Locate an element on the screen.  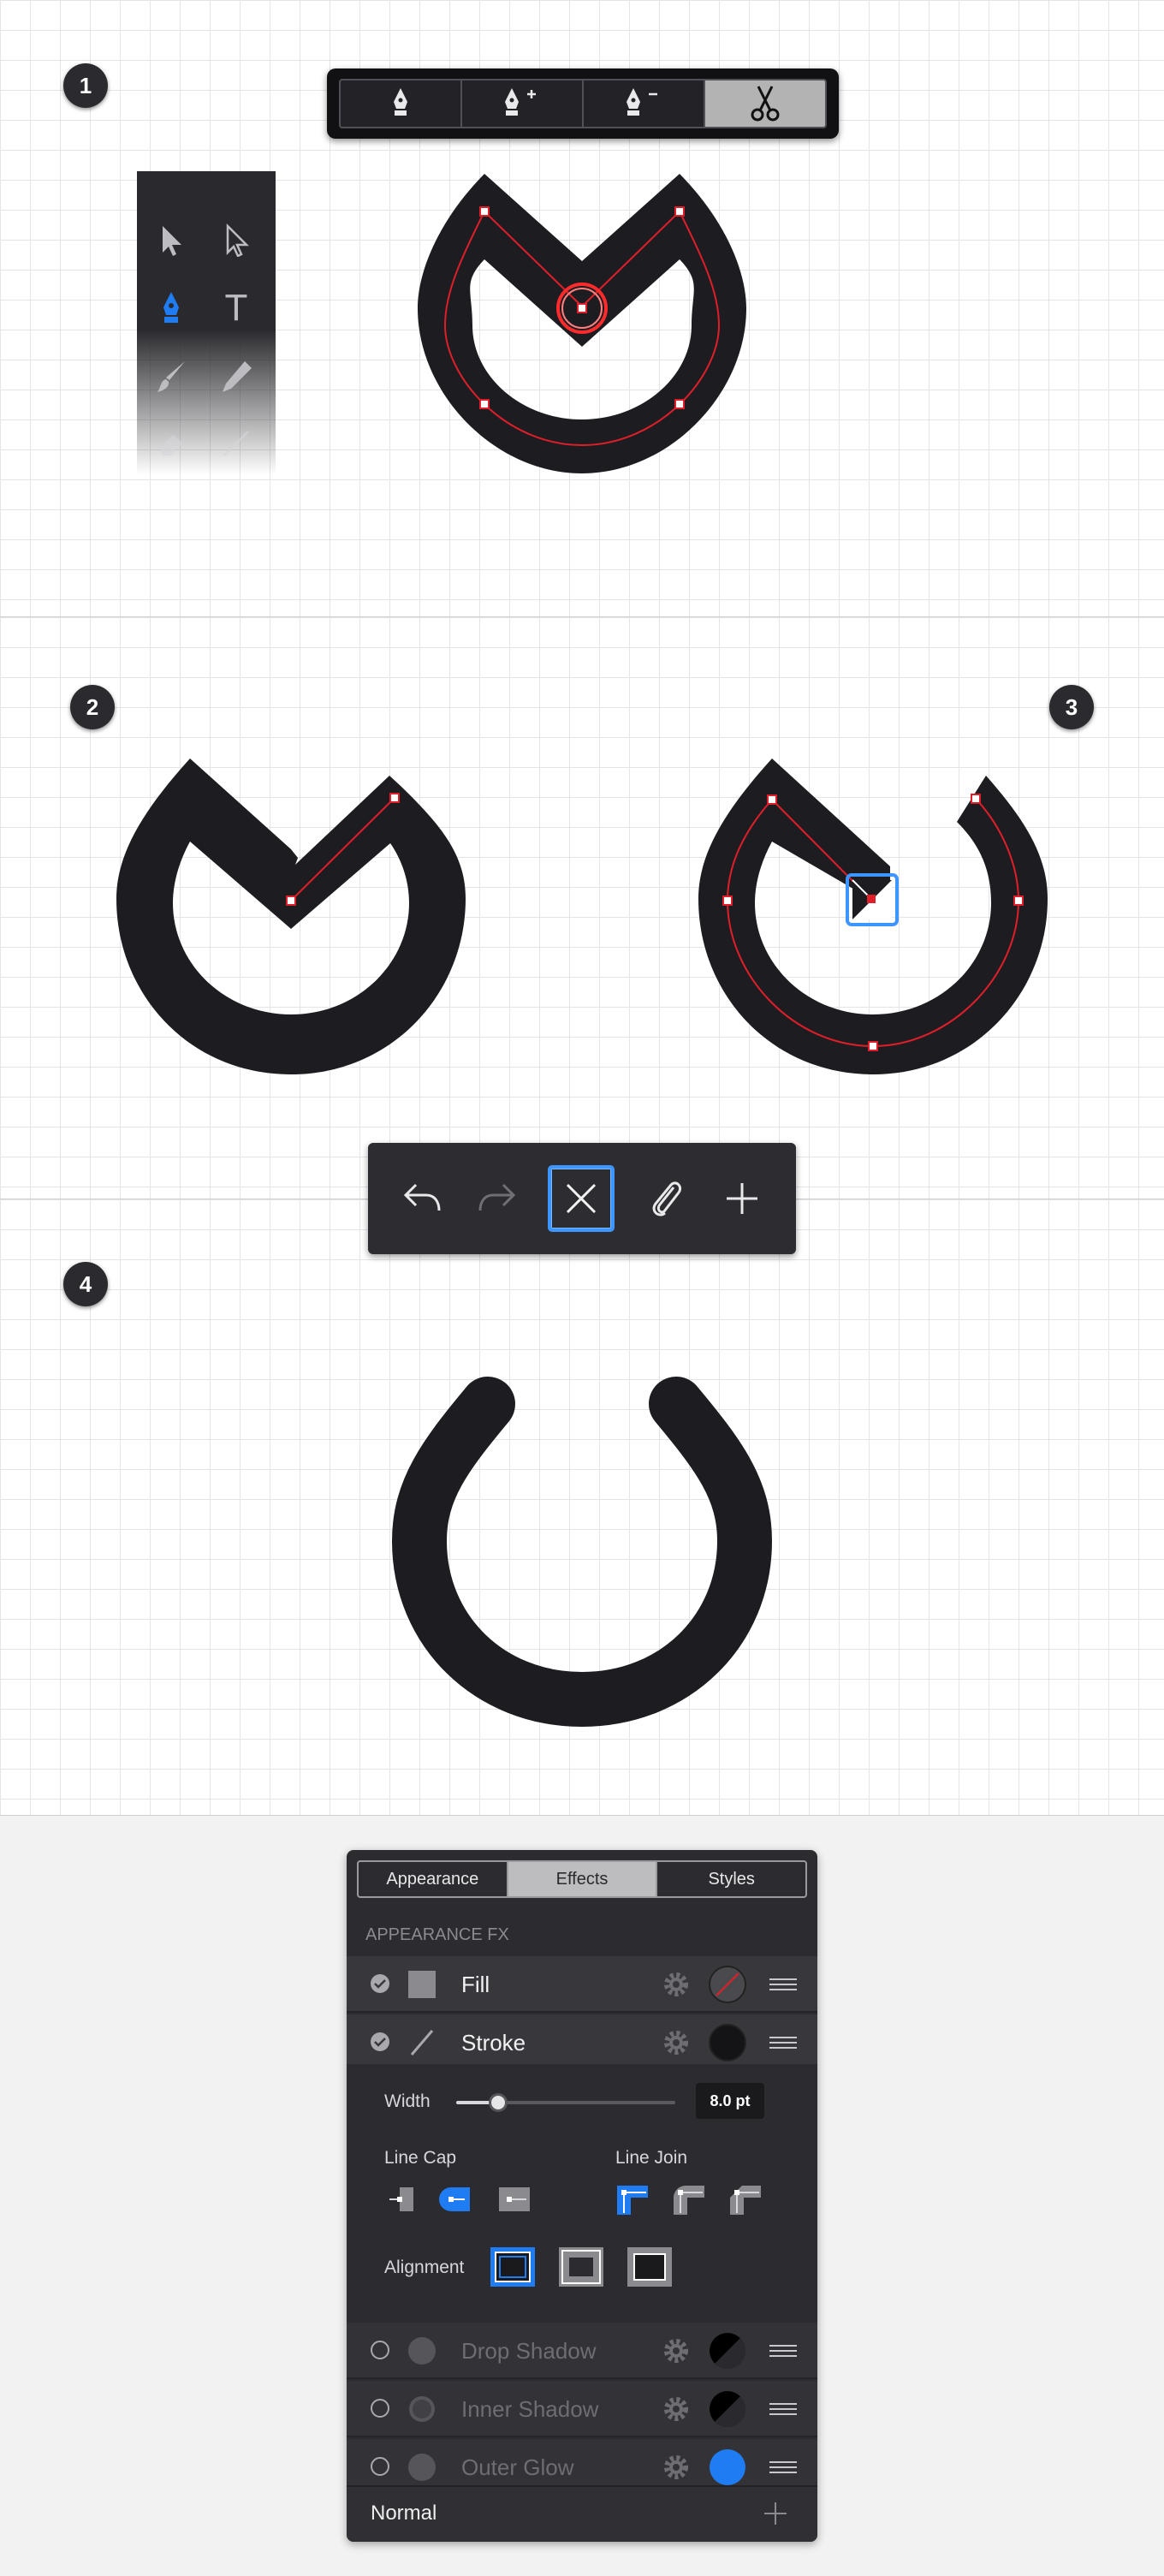
add-icon is located at coordinates (742, 1198).